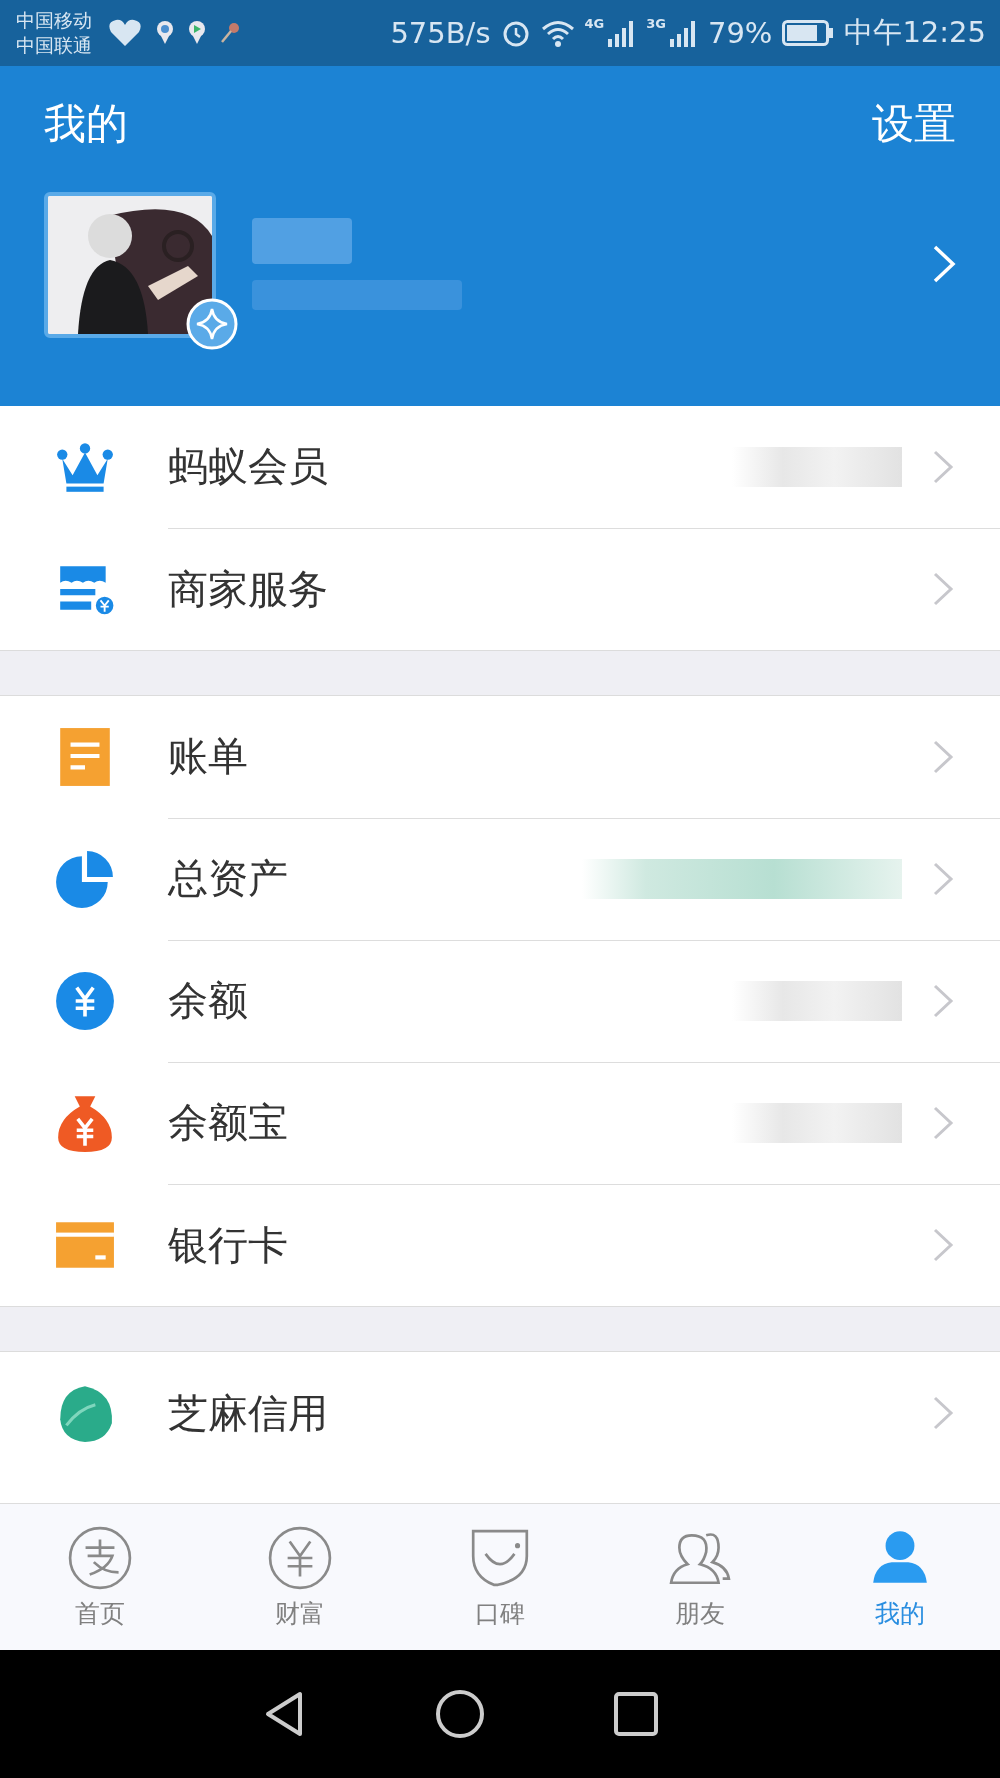 The height and width of the screenshot is (1778, 1000). Describe the element at coordinates (440, 33) in the screenshot. I see `network-speed: 575B/s` at that location.